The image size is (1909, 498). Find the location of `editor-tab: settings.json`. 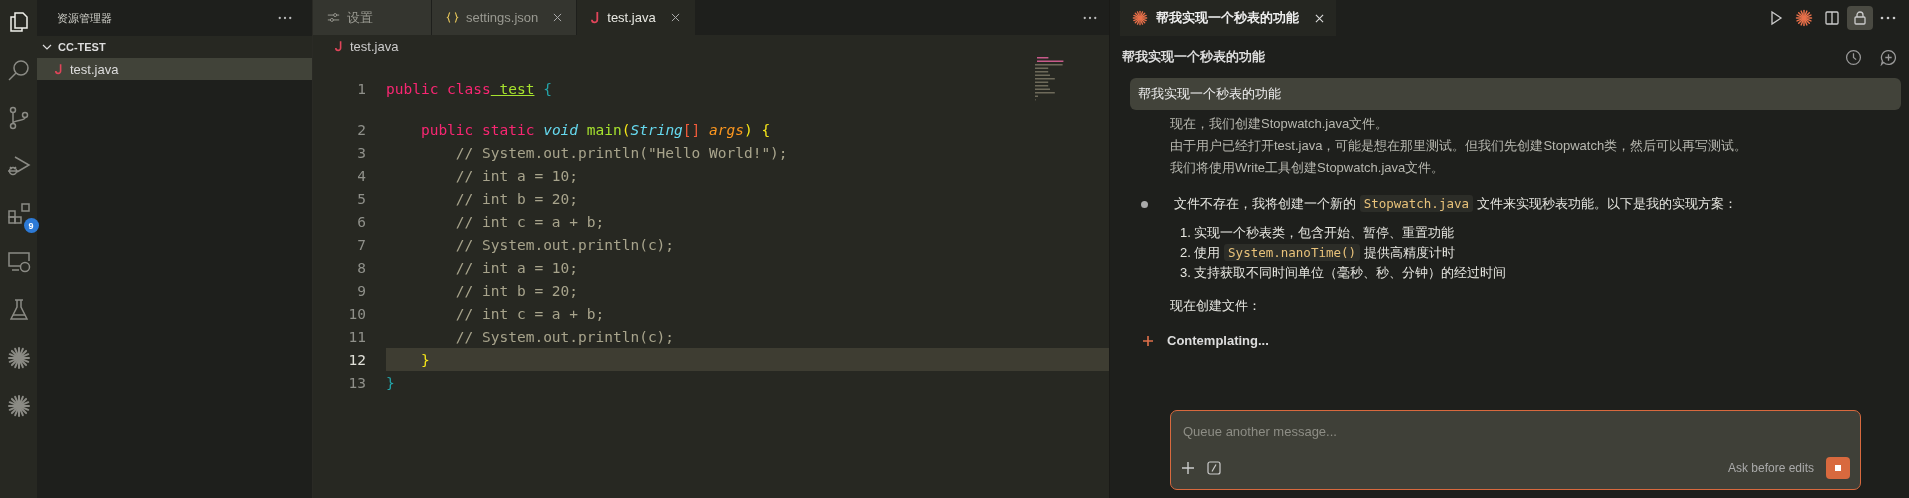

editor-tab: settings.json is located at coordinates (504, 17).